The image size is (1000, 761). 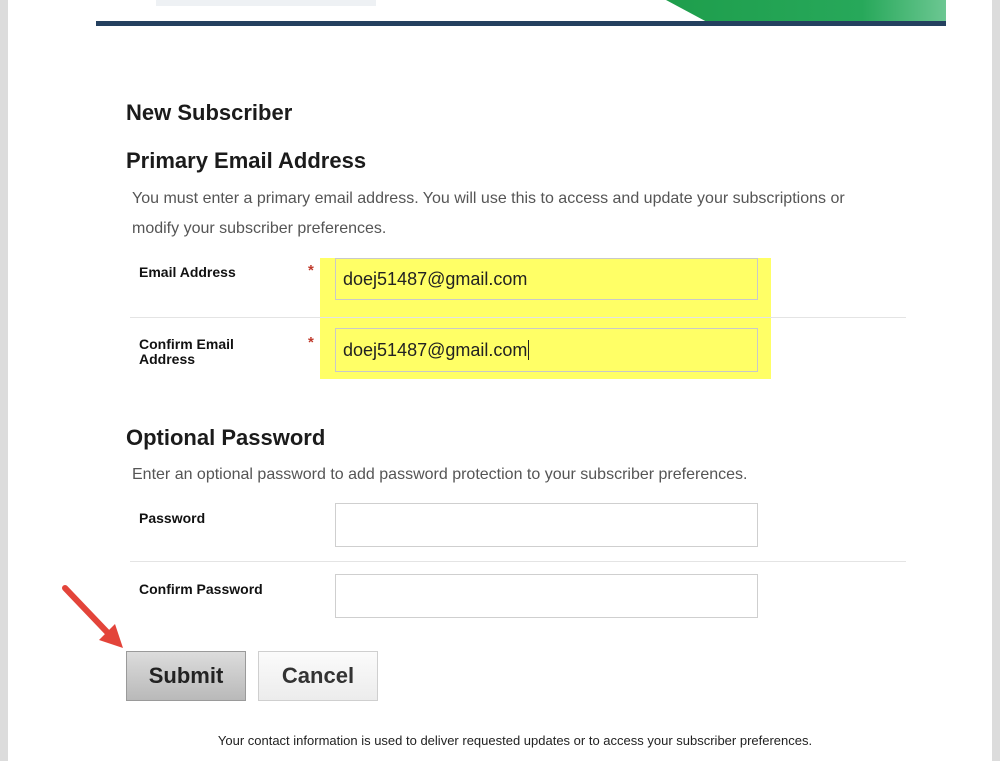 I want to click on email-address-field: doej51487@gmail.com, so click(x=546, y=279).